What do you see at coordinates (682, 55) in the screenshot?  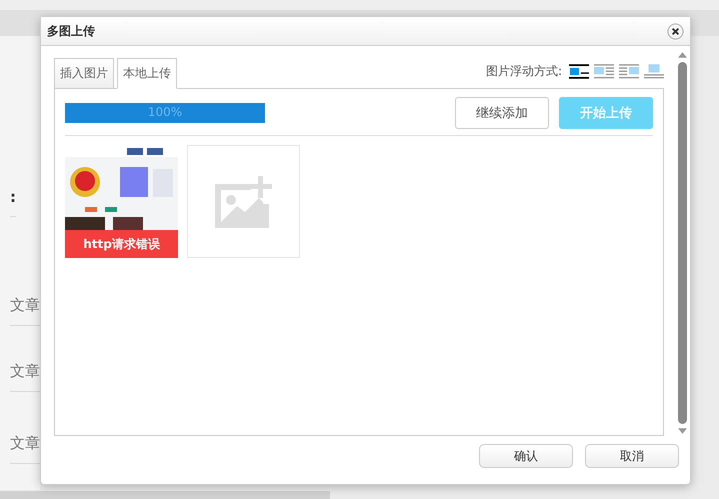 I see `scroll-up-icon` at bounding box center [682, 55].